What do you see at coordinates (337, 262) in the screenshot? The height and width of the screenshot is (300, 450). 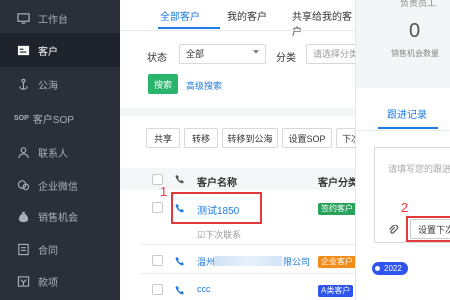 I see `status-badge: 企业客户` at bounding box center [337, 262].